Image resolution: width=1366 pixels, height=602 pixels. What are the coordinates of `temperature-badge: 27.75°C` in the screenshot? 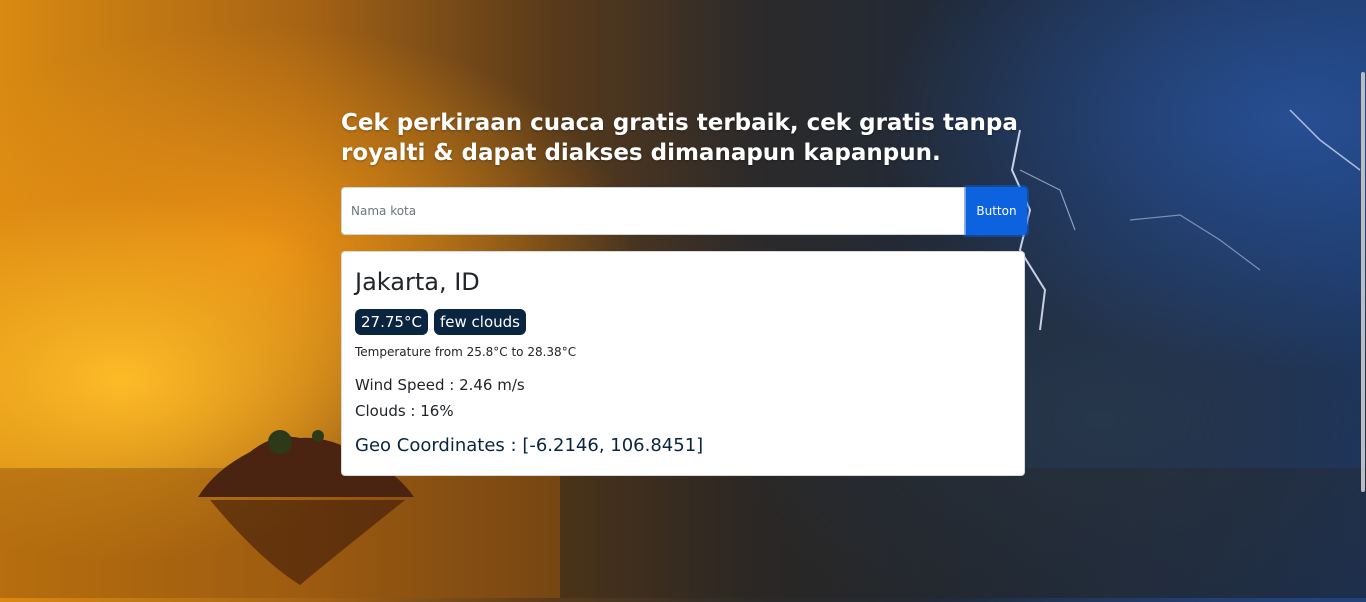 It's located at (391, 322).